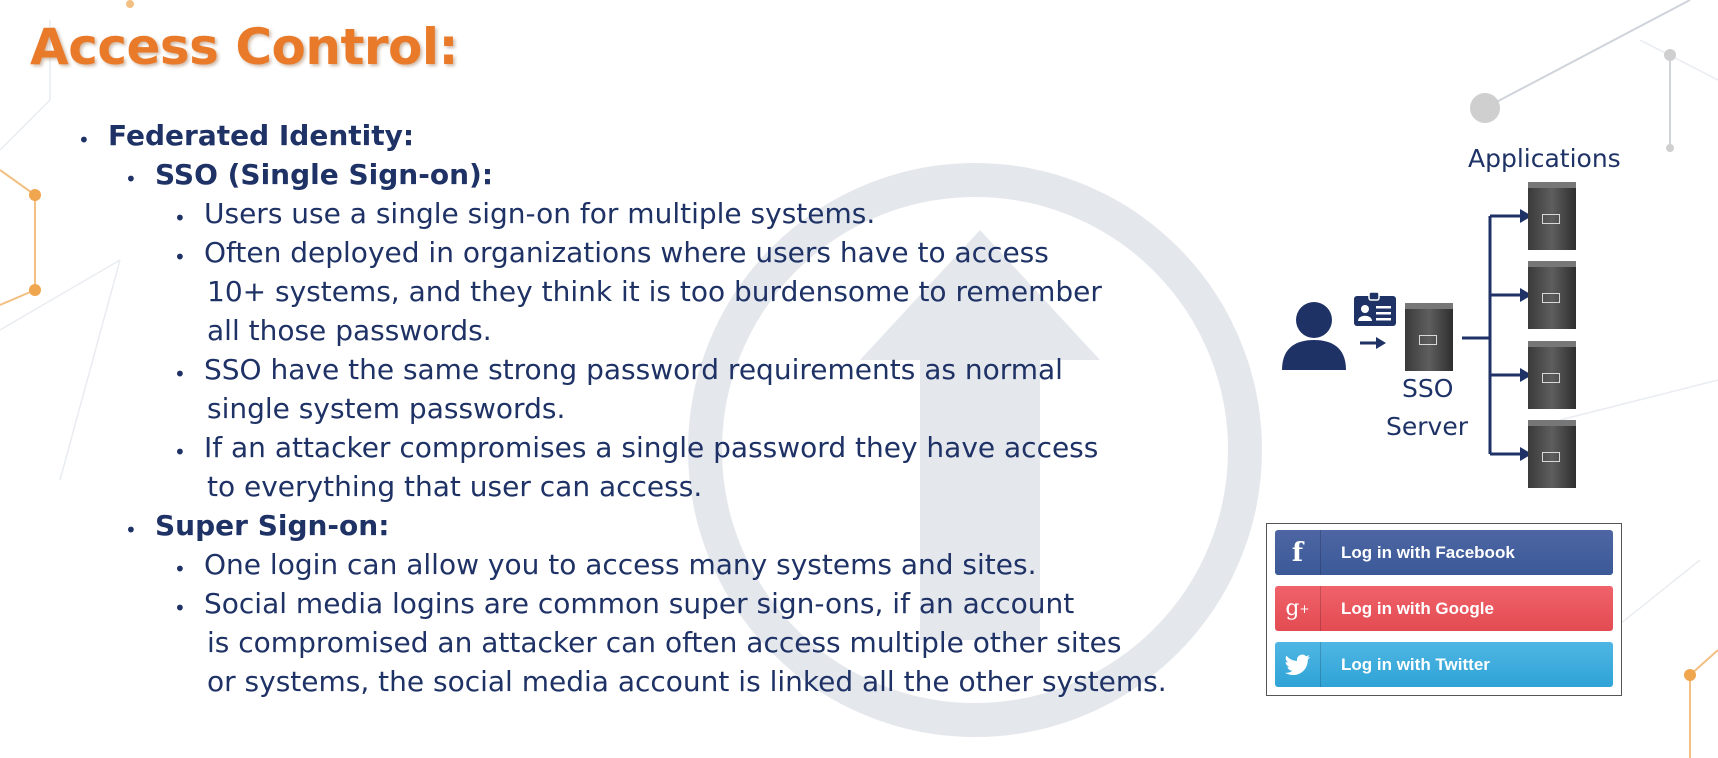  What do you see at coordinates (1428, 388) in the screenshot?
I see `sso-server-label-line1: SSO` at bounding box center [1428, 388].